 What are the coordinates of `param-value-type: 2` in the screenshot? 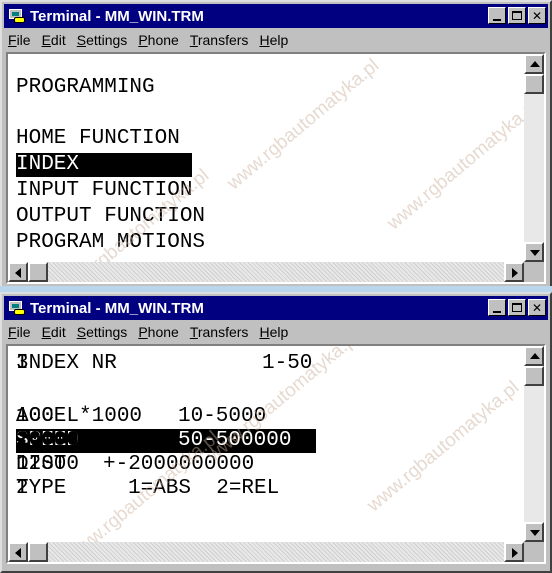 It's located at (262, 489).